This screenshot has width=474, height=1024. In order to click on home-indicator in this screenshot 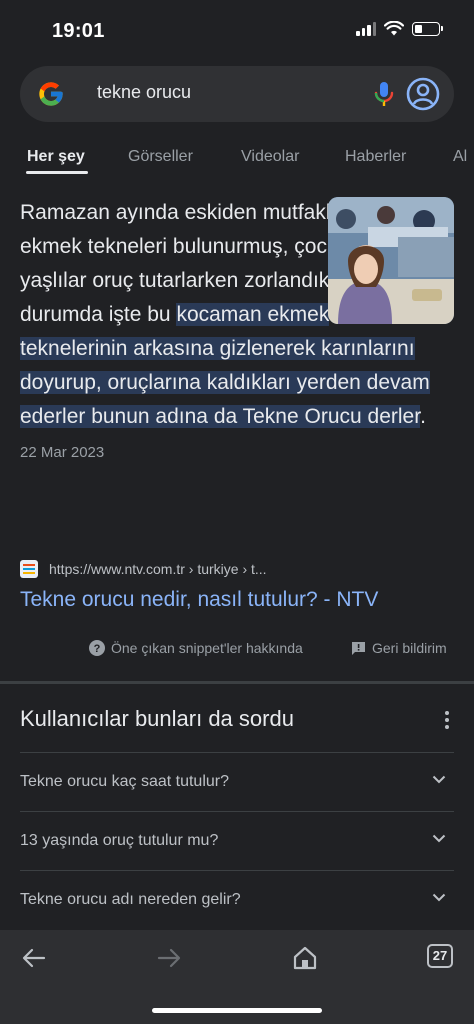, I will do `click(237, 1010)`.